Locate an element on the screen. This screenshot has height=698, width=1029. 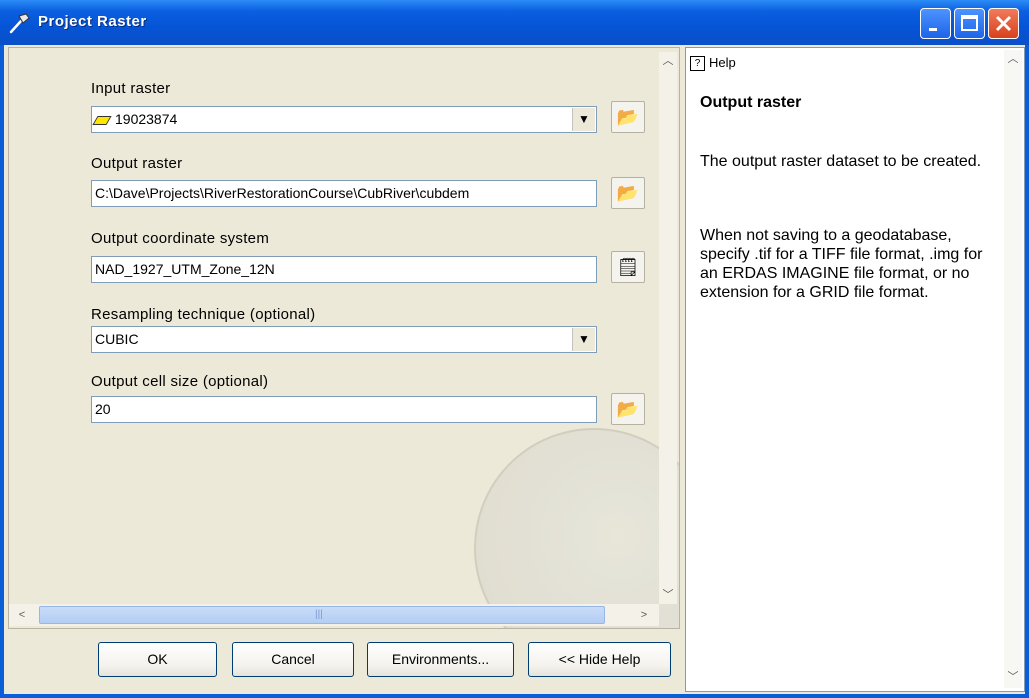
input-raster-label: Input raster is located at coordinates (131, 88).